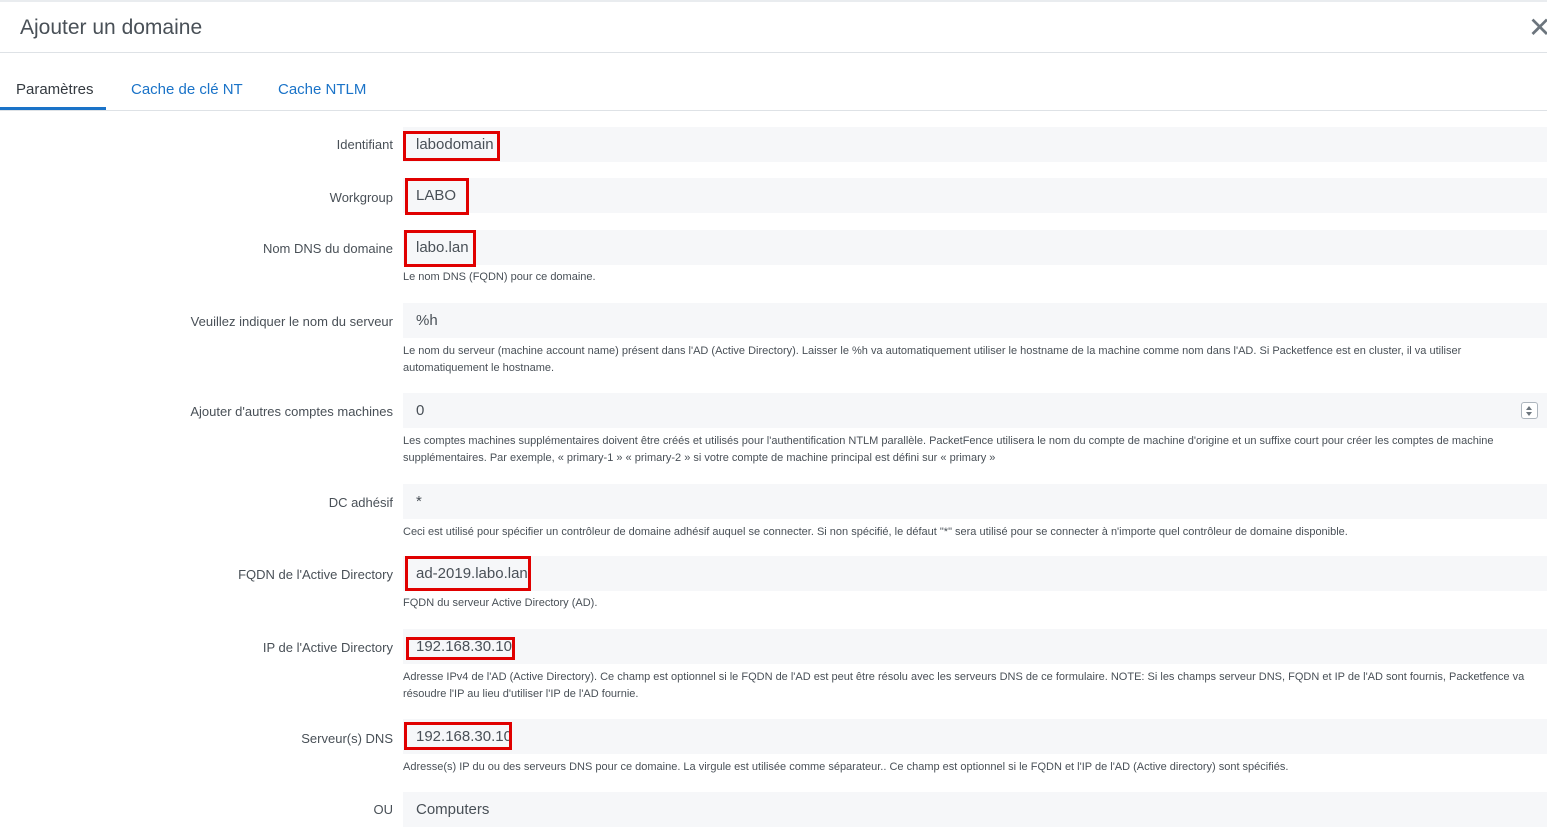 The width and height of the screenshot is (1547, 827). What do you see at coordinates (975, 247) in the screenshot?
I see `dns-name-input: labo.lan` at bounding box center [975, 247].